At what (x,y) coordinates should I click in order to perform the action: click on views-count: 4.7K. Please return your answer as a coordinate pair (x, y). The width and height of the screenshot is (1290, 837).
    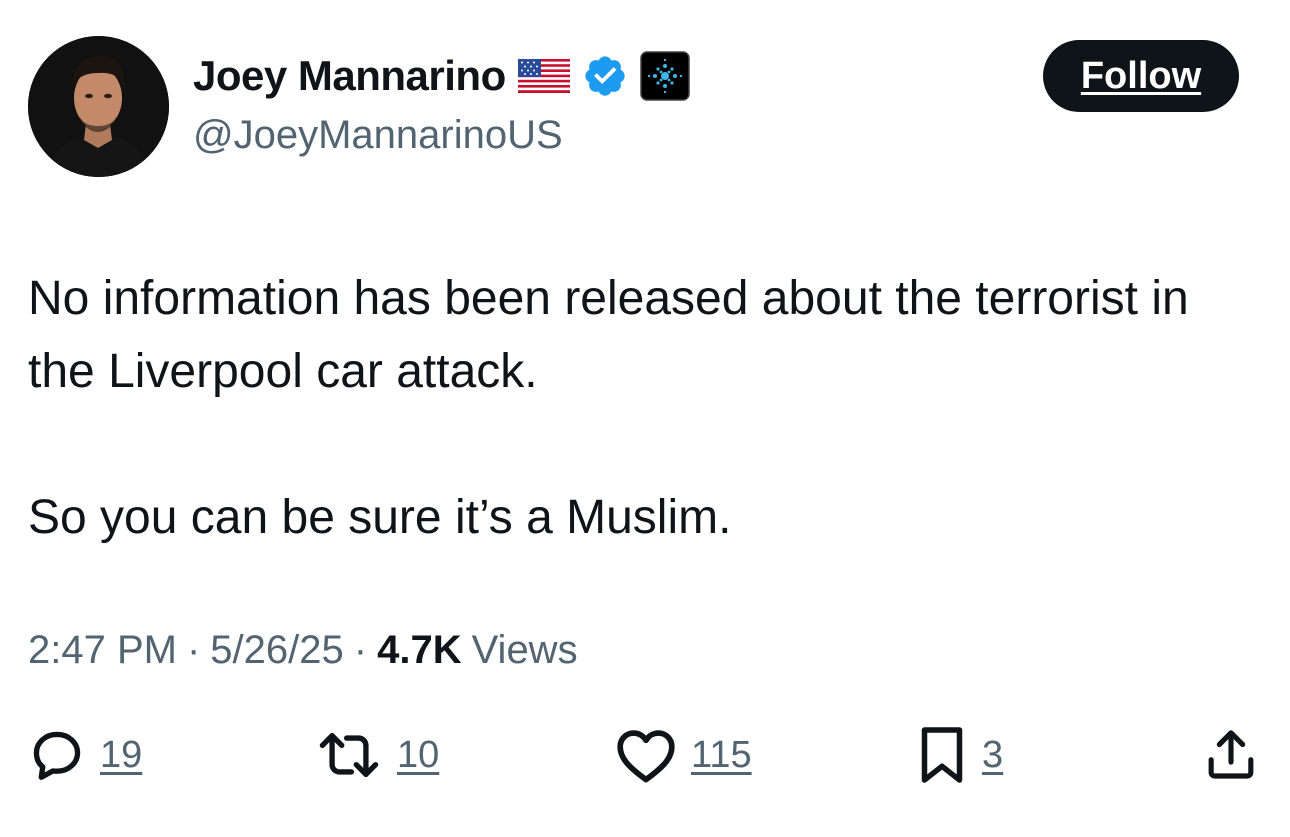
    Looking at the image, I should click on (419, 650).